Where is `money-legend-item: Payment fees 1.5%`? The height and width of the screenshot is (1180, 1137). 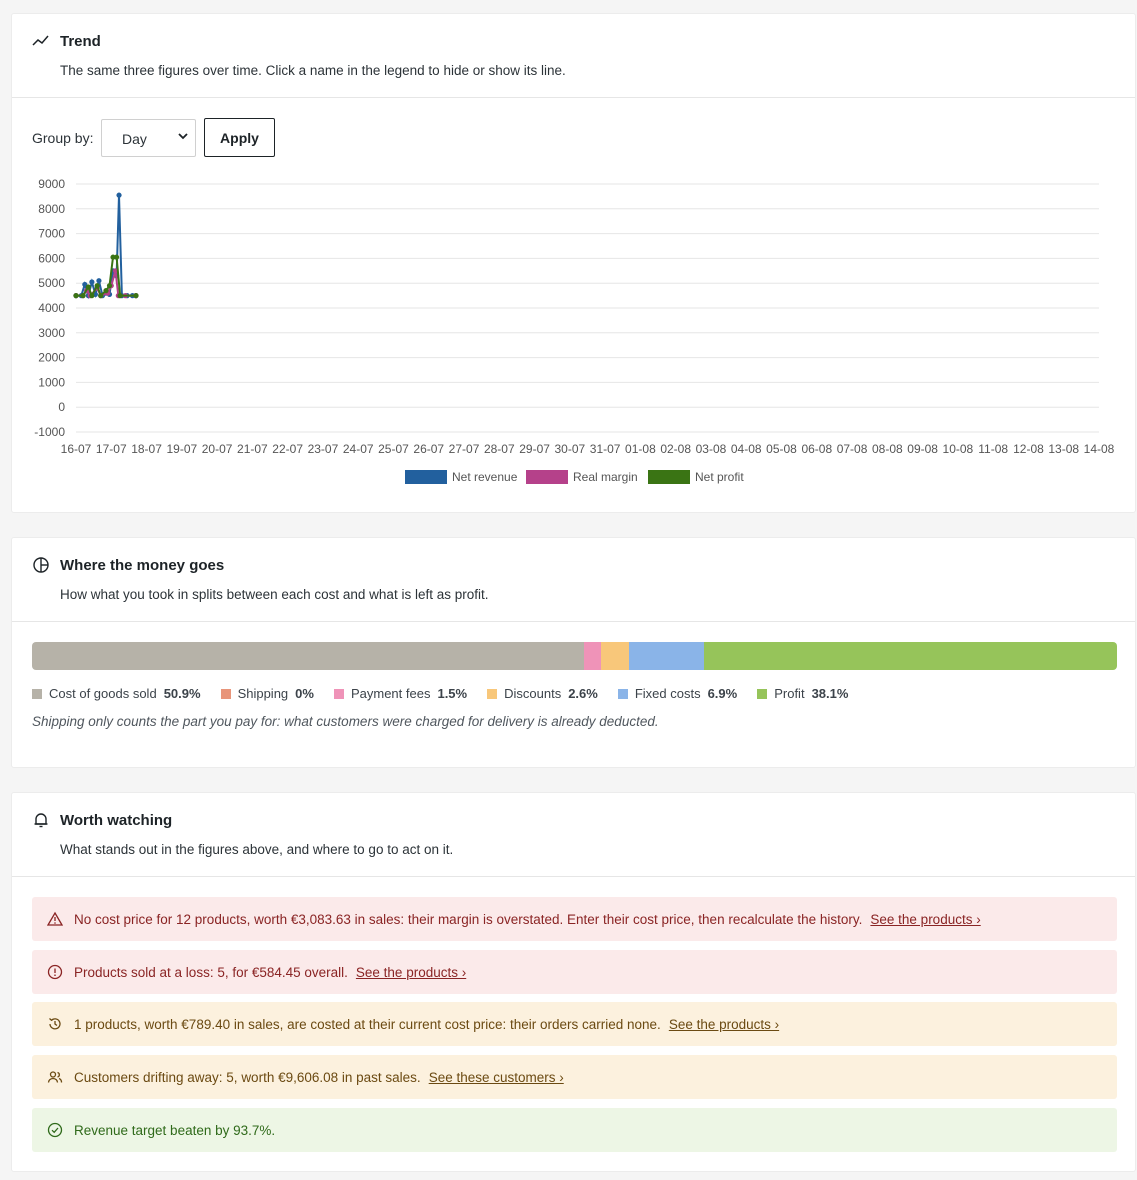
money-legend-item: Payment fees 1.5% is located at coordinates (400, 693).